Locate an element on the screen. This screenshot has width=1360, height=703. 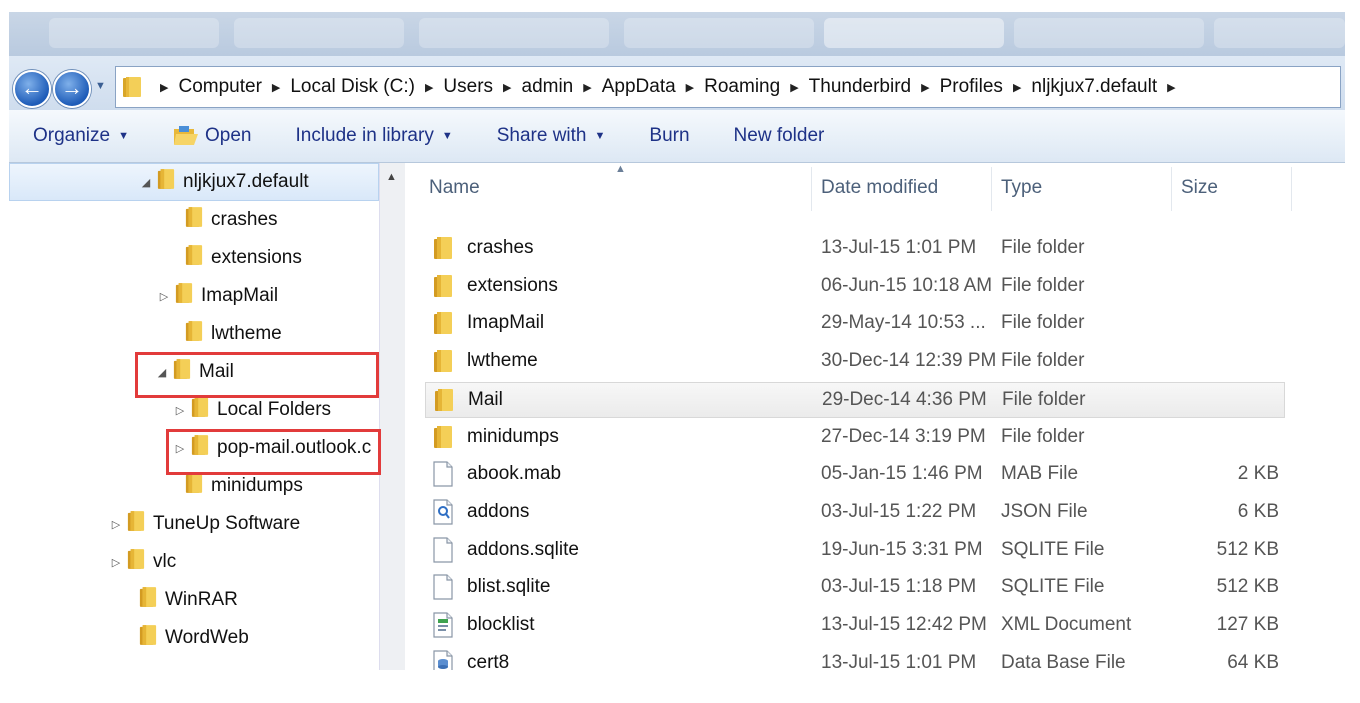
organize-button: Organize ▼ is located at coordinates (81, 136).